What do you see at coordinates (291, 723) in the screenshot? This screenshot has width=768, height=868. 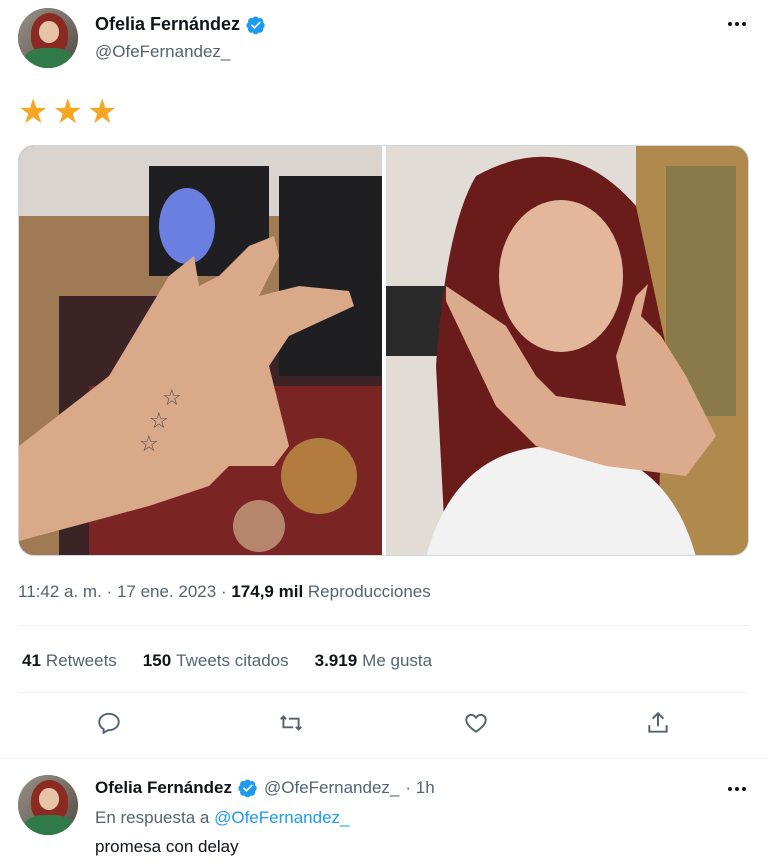 I see `retweet-icon` at bounding box center [291, 723].